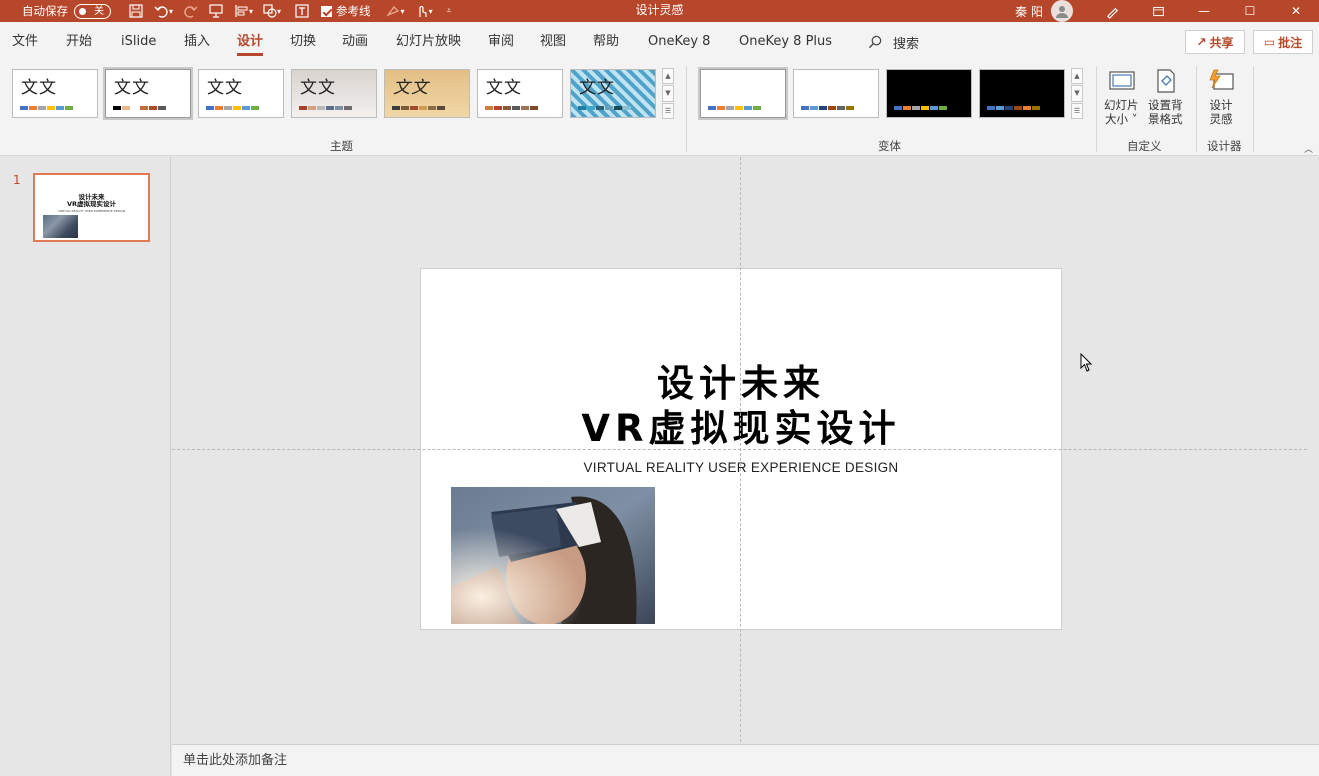 The image size is (1319, 776). Describe the element at coordinates (1269, 42) in the screenshot. I see `comment-icon: ▭` at that location.